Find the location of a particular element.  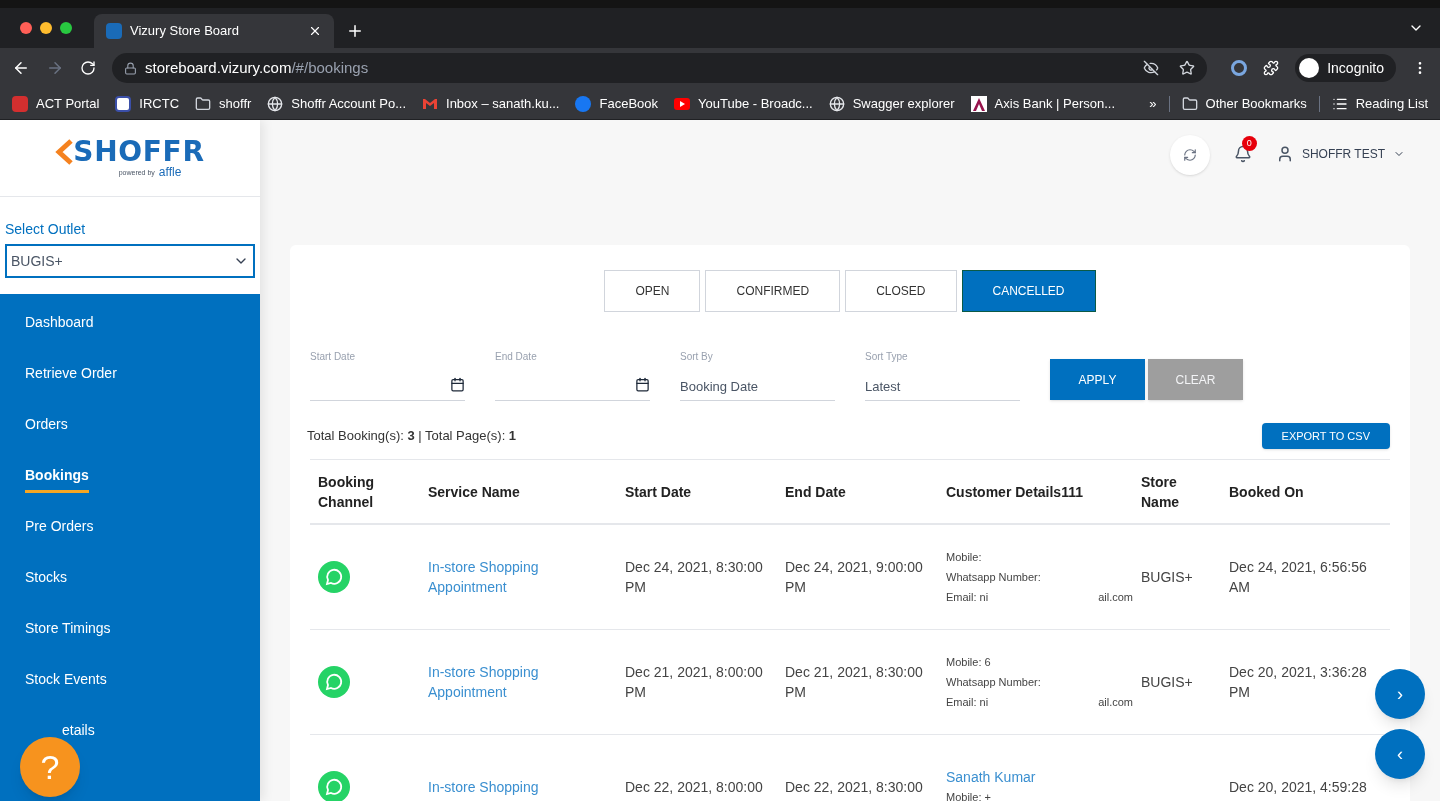

logo-brand: affle is located at coordinates (170, 172).